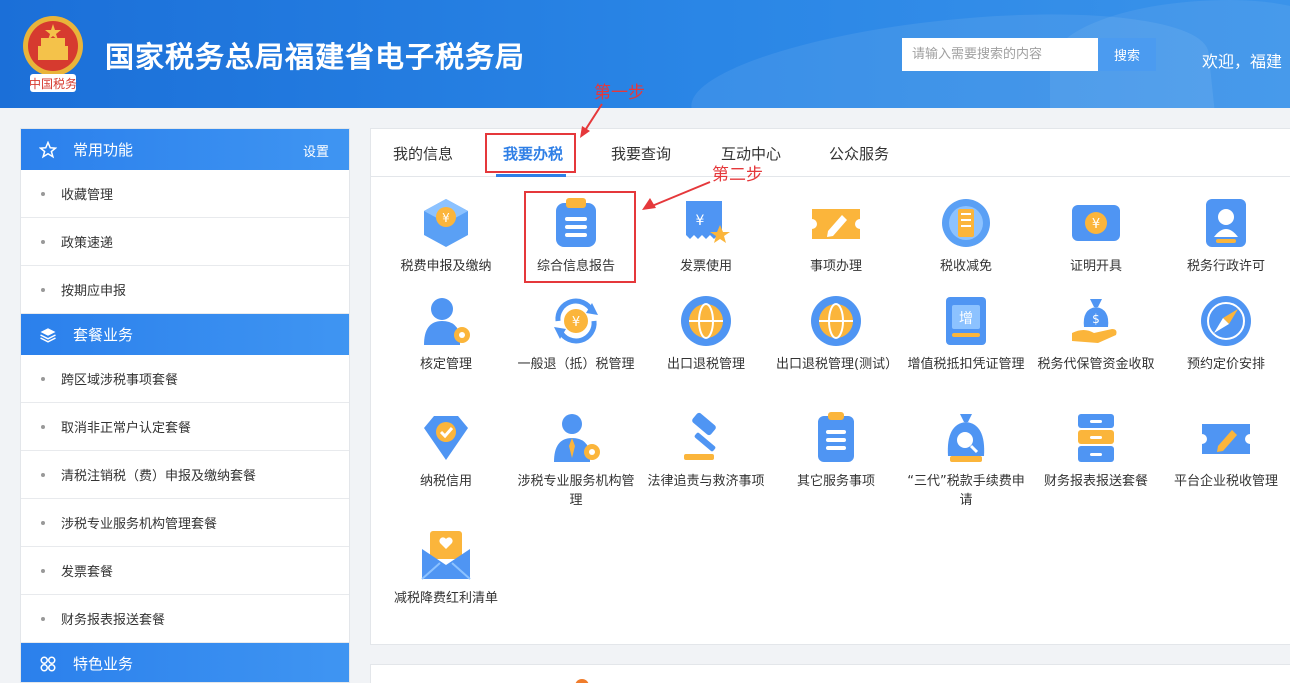 Image resolution: width=1290 pixels, height=683 pixels. I want to click on compass-icon, so click(1226, 321).